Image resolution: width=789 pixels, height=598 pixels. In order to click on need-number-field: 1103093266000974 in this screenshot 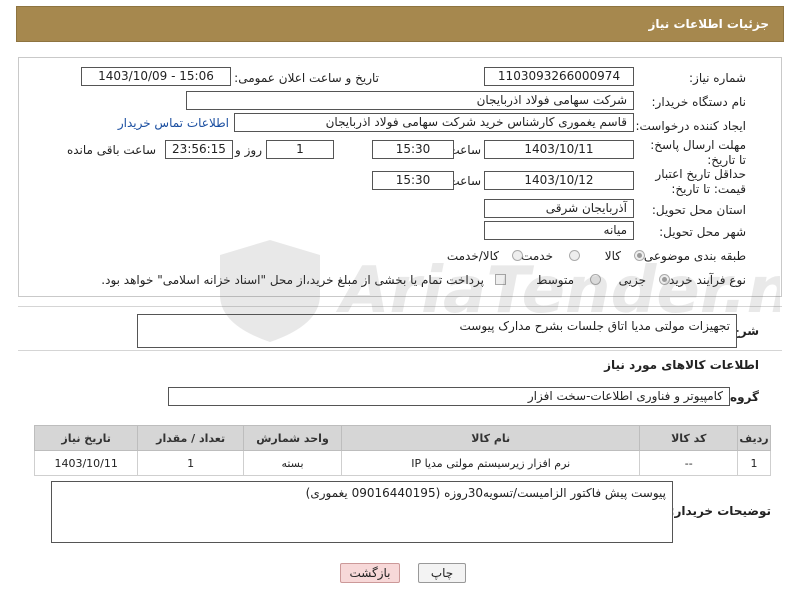, I will do `click(559, 76)`.